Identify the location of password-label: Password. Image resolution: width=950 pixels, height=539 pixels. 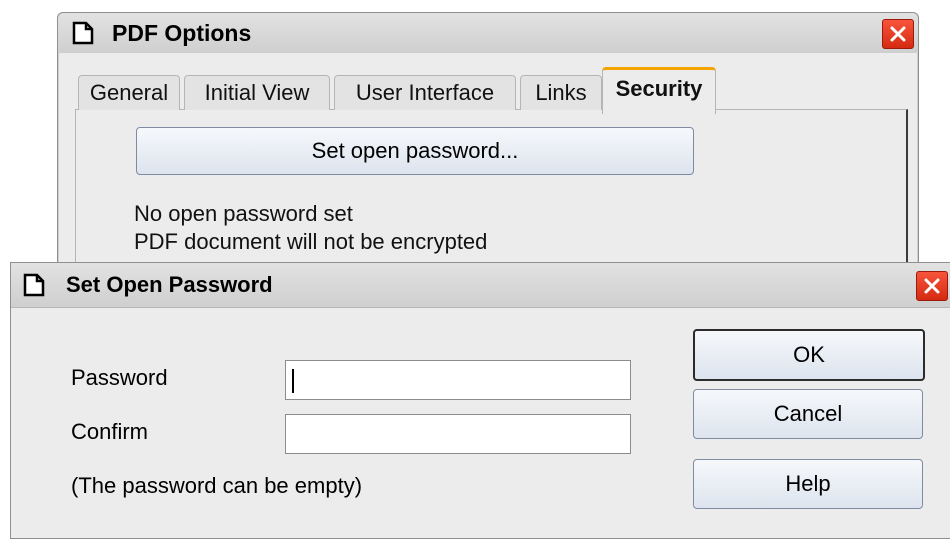
(119, 378).